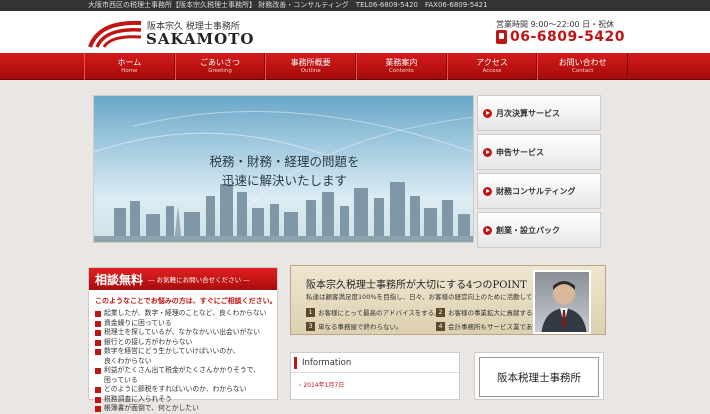 The width and height of the screenshot is (710, 414). I want to click on nav-item-greeting: ごあいさつ Greeting, so click(220, 66).